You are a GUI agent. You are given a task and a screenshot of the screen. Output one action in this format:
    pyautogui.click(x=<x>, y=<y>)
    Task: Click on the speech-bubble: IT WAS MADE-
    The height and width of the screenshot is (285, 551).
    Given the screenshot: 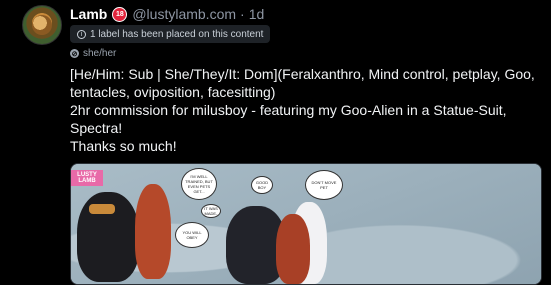 What is the action you would take?
    pyautogui.click(x=211, y=211)
    